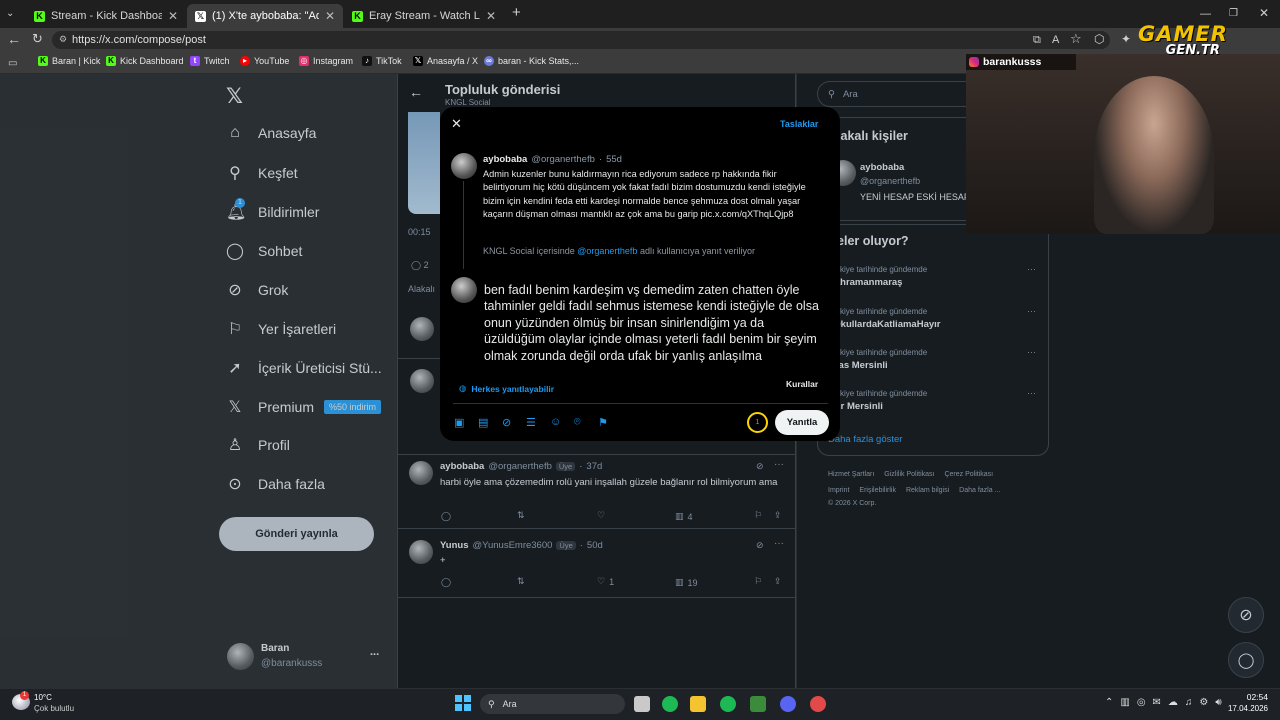 The image size is (1280, 720). Describe the element at coordinates (1233, 14) in the screenshot. I see `maximize-icon: ❐` at that location.